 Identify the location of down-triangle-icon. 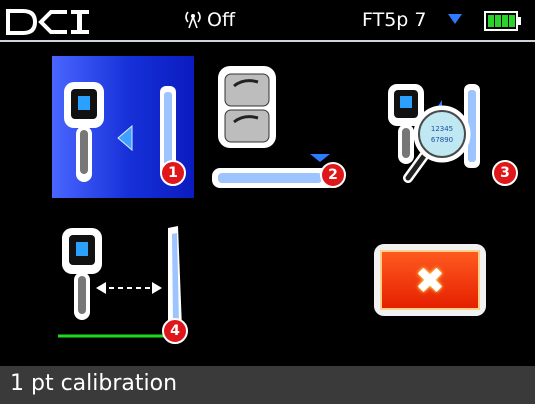
(455, 19).